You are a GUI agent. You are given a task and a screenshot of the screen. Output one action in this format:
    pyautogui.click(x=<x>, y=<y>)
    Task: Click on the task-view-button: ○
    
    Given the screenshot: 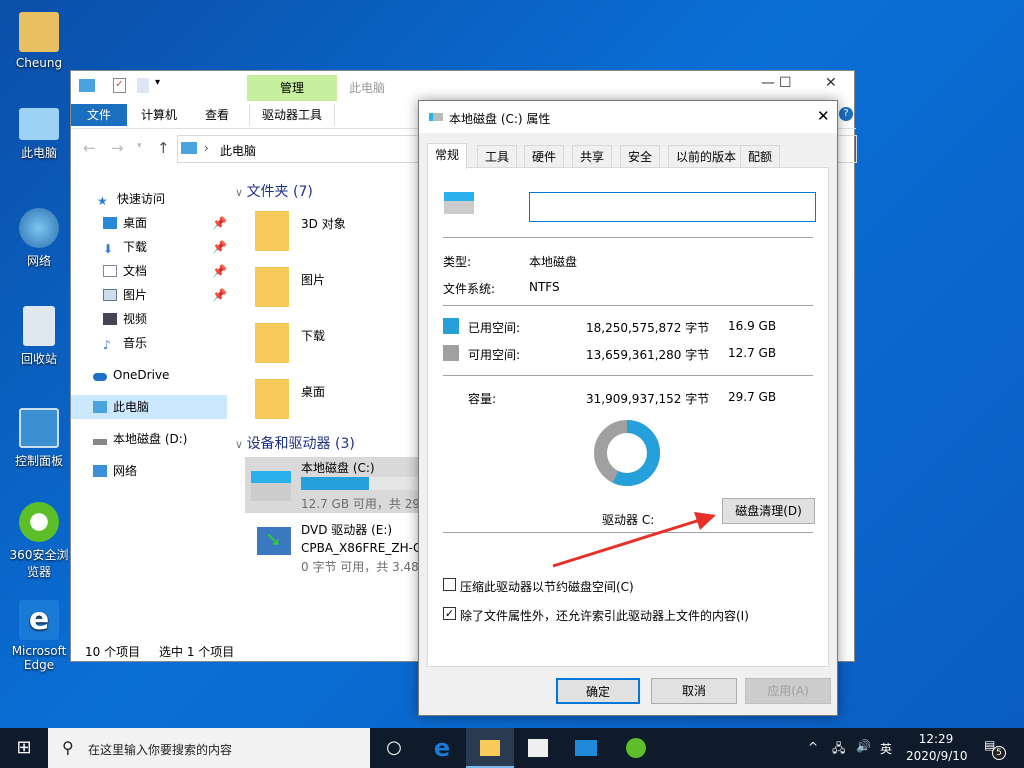 What is the action you would take?
    pyautogui.click(x=394, y=748)
    